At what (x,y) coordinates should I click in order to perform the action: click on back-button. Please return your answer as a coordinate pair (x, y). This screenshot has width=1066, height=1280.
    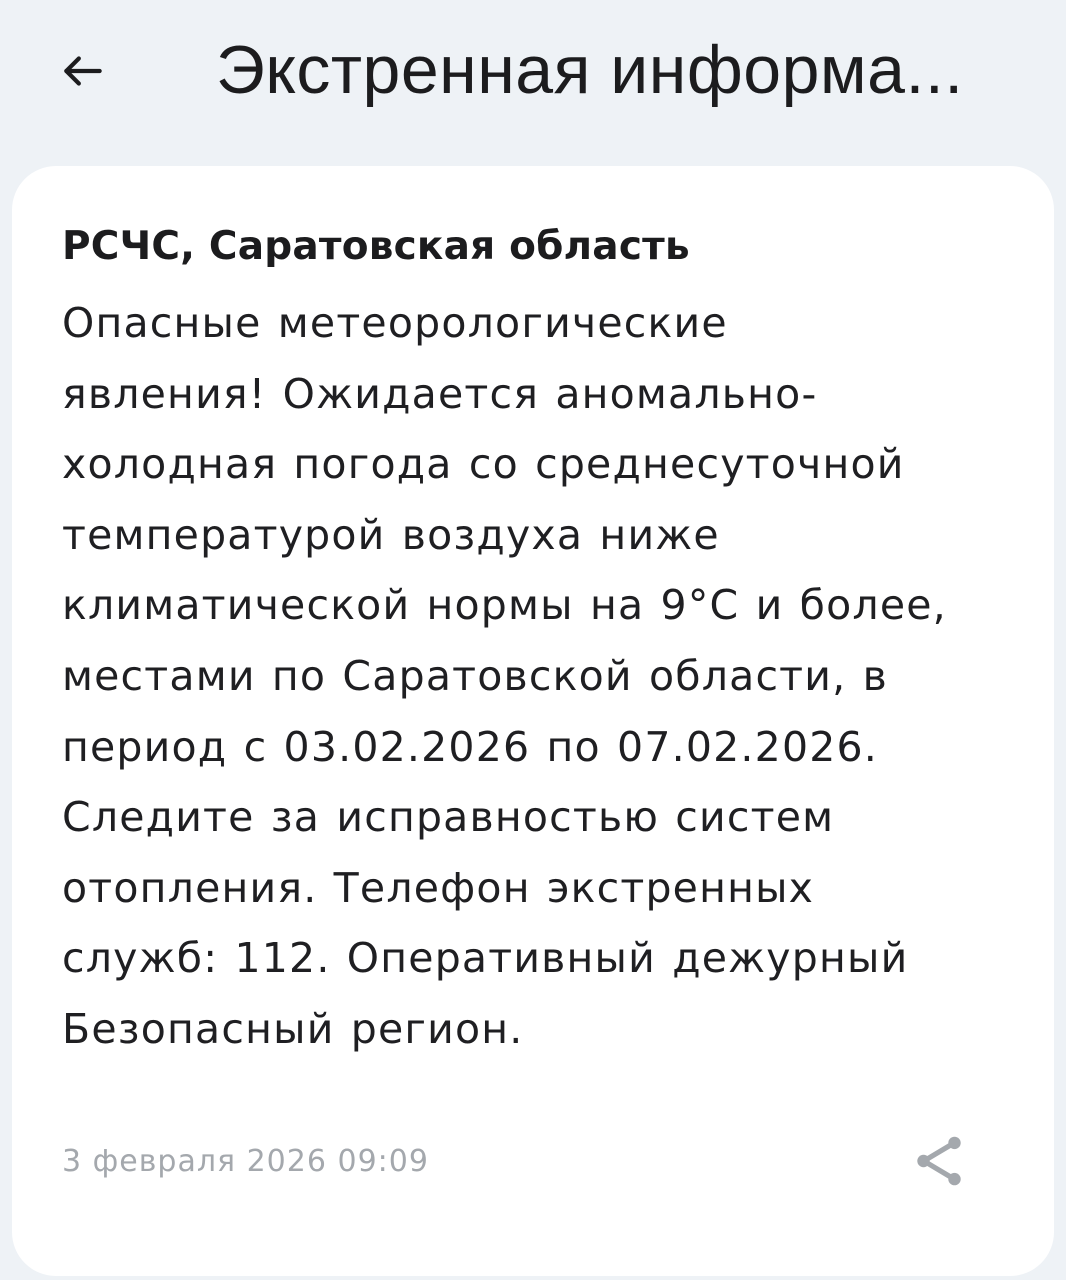
    Looking at the image, I should click on (83, 71).